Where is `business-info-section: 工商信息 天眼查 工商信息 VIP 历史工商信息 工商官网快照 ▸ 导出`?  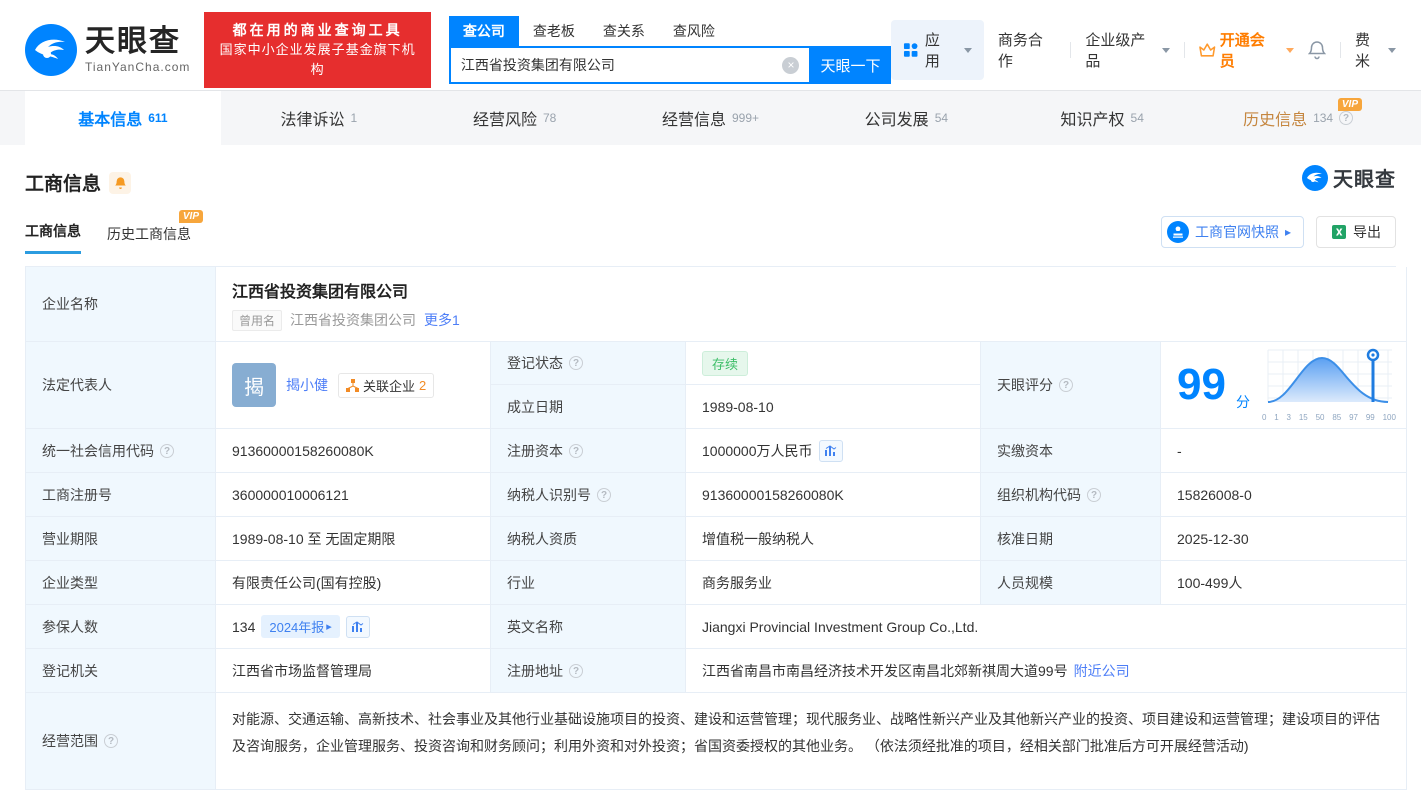
business-info-section: 工商信息 天眼查 工商信息 VIP 历史工商信息 工商官网快照 ▸ 导出 is located at coordinates (710, 199).